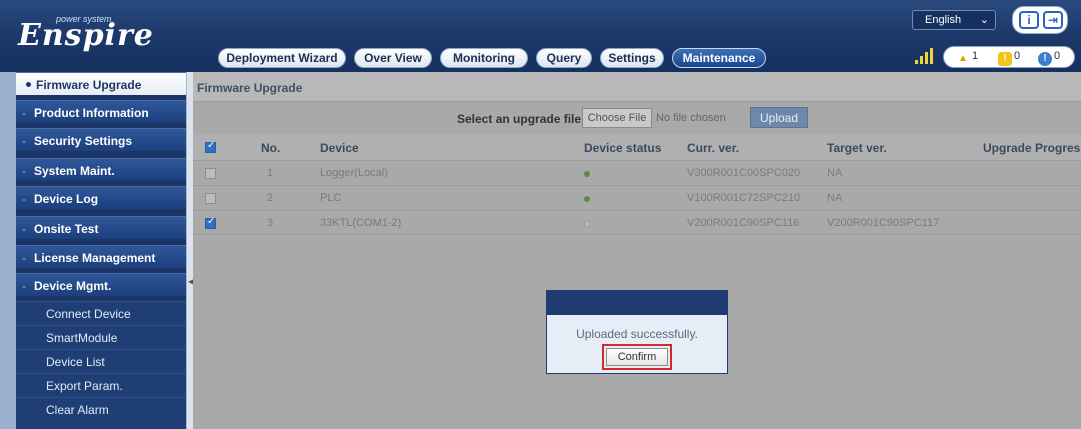  I want to click on enspire-logo: power system Enspire, so click(103, 34).